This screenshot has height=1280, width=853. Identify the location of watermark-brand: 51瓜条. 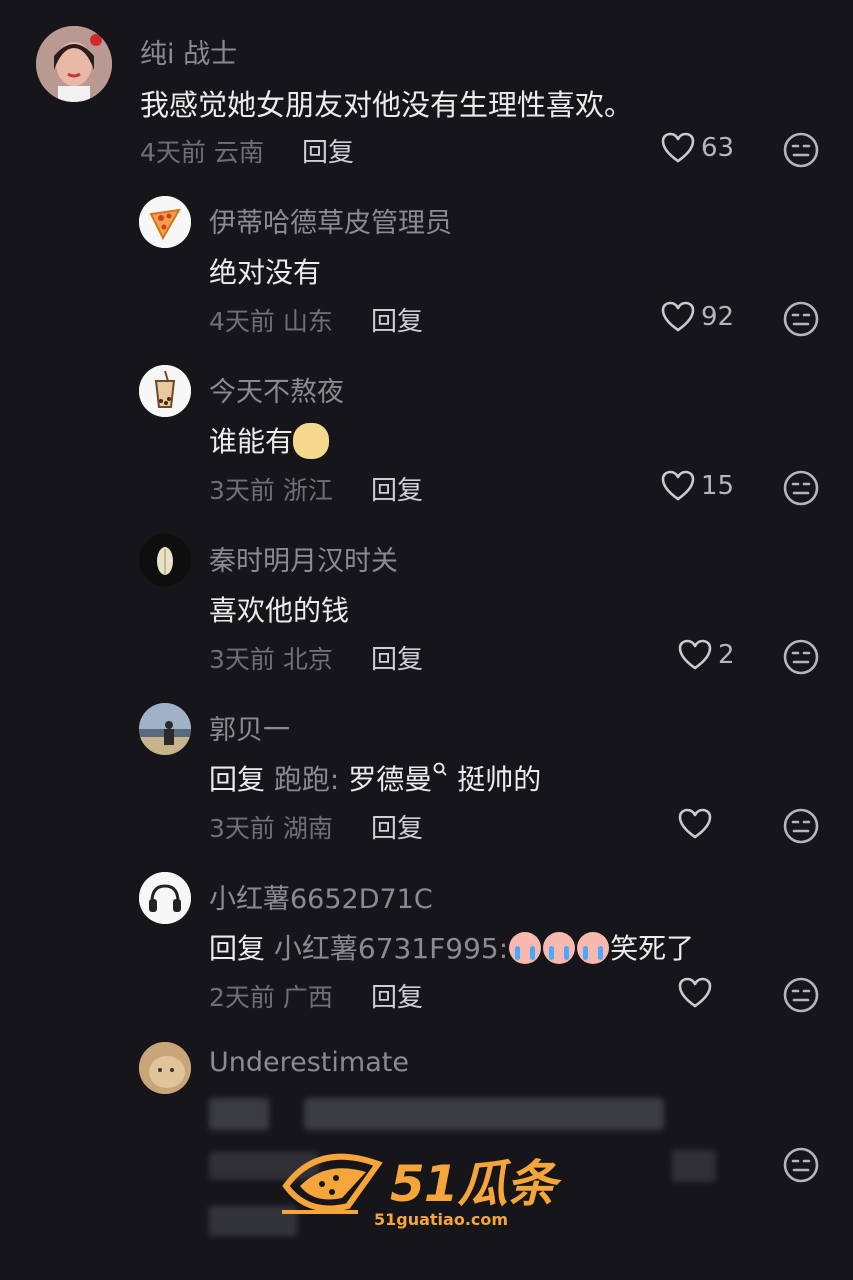
(473, 1184).